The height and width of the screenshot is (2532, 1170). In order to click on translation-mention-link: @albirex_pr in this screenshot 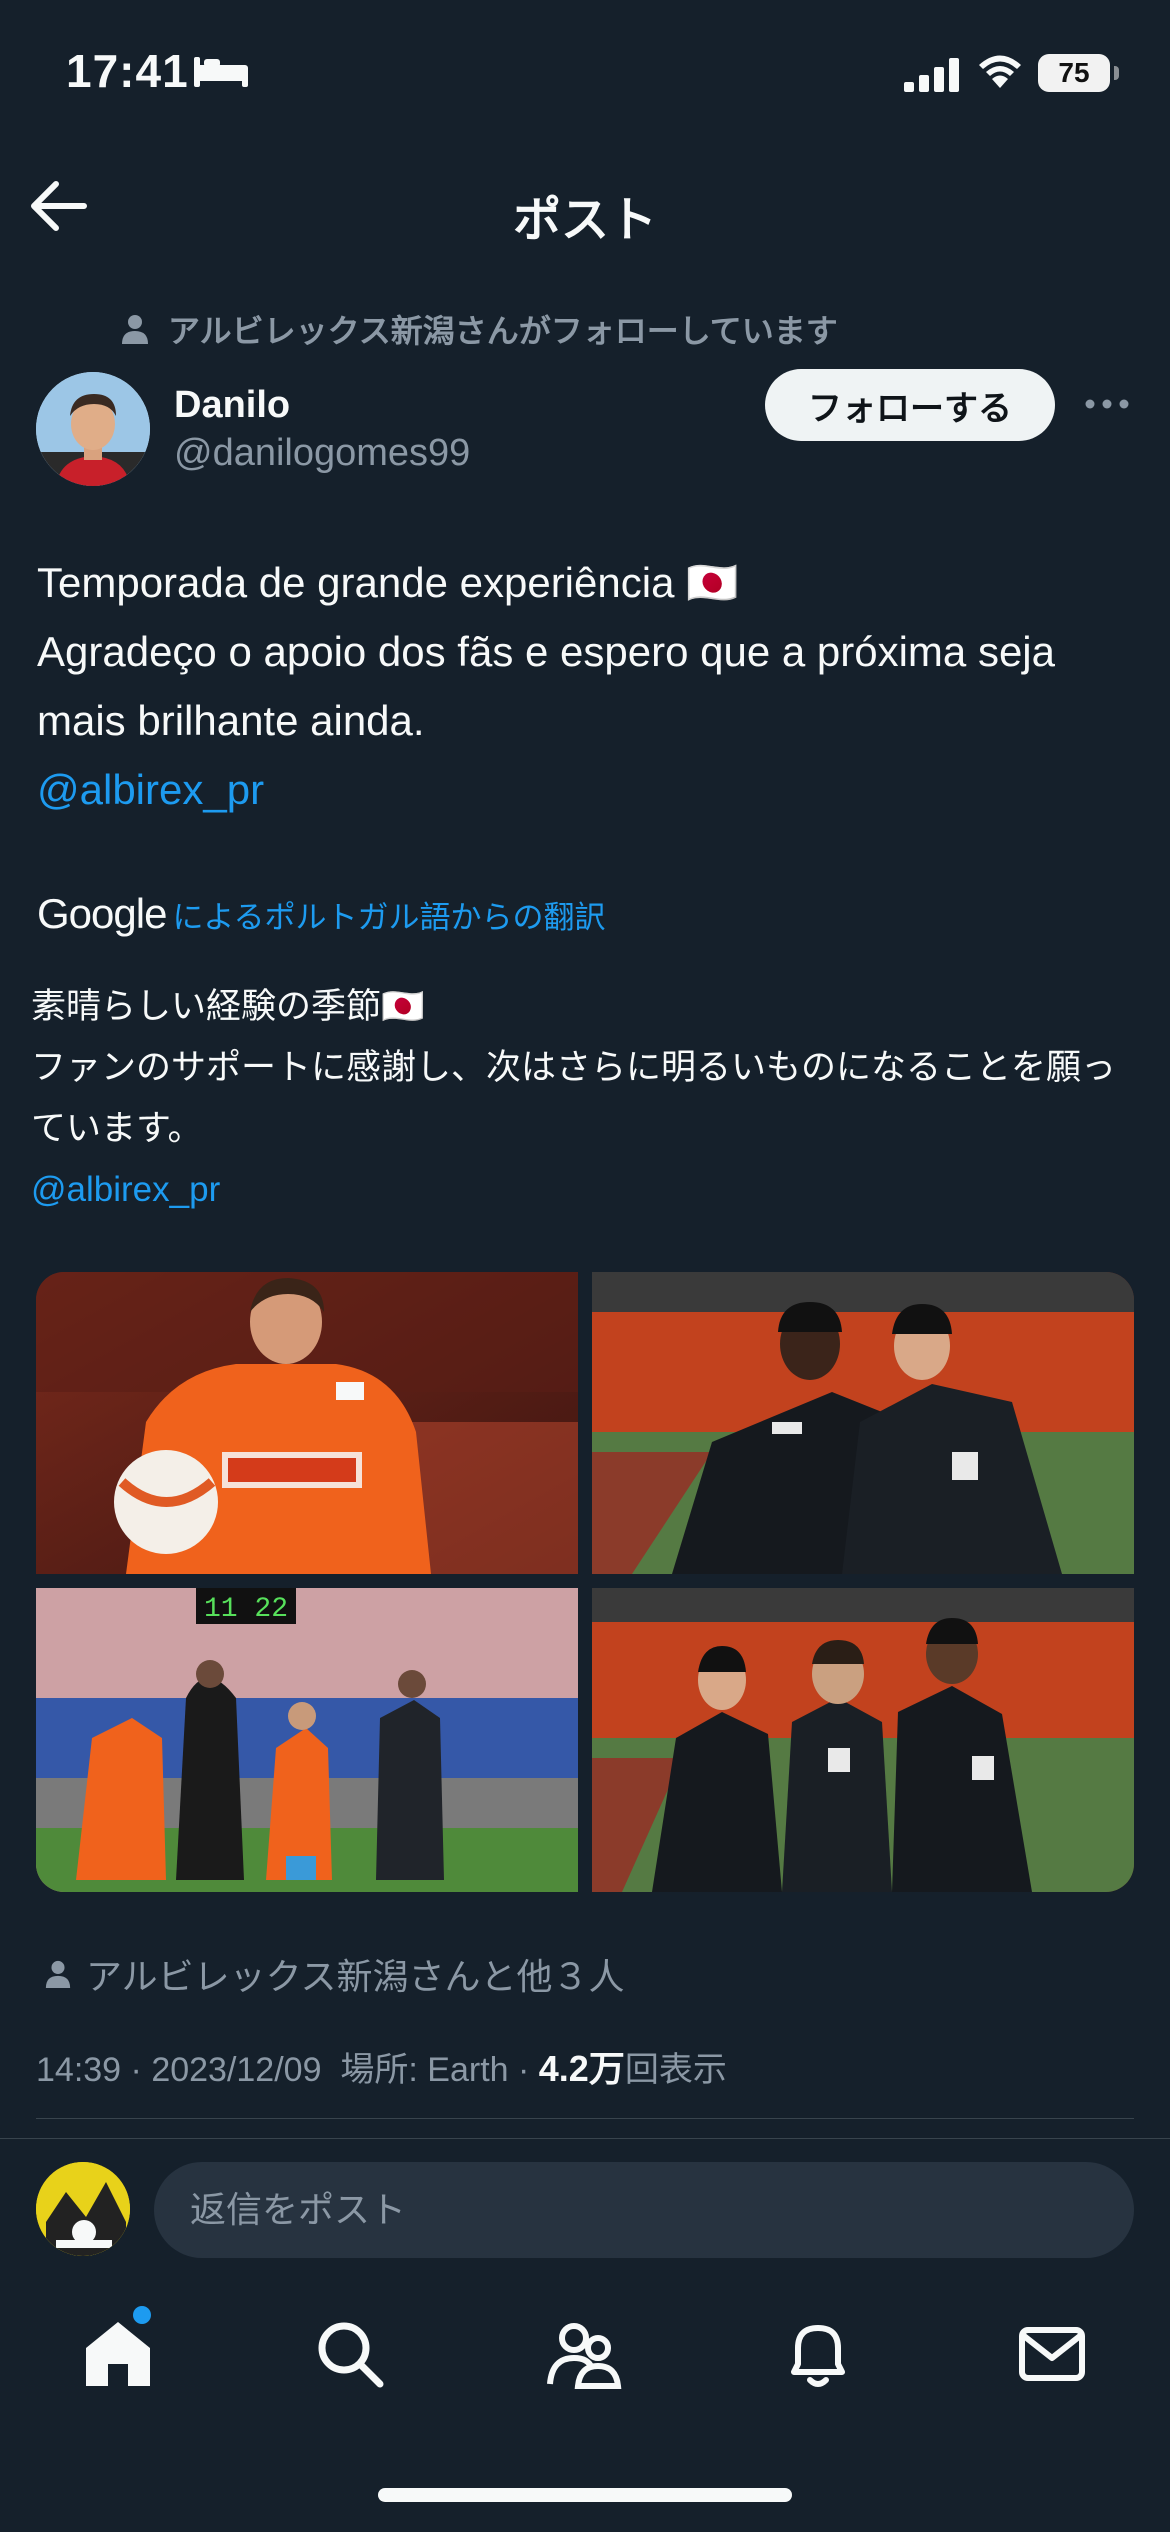, I will do `click(586, 1189)`.